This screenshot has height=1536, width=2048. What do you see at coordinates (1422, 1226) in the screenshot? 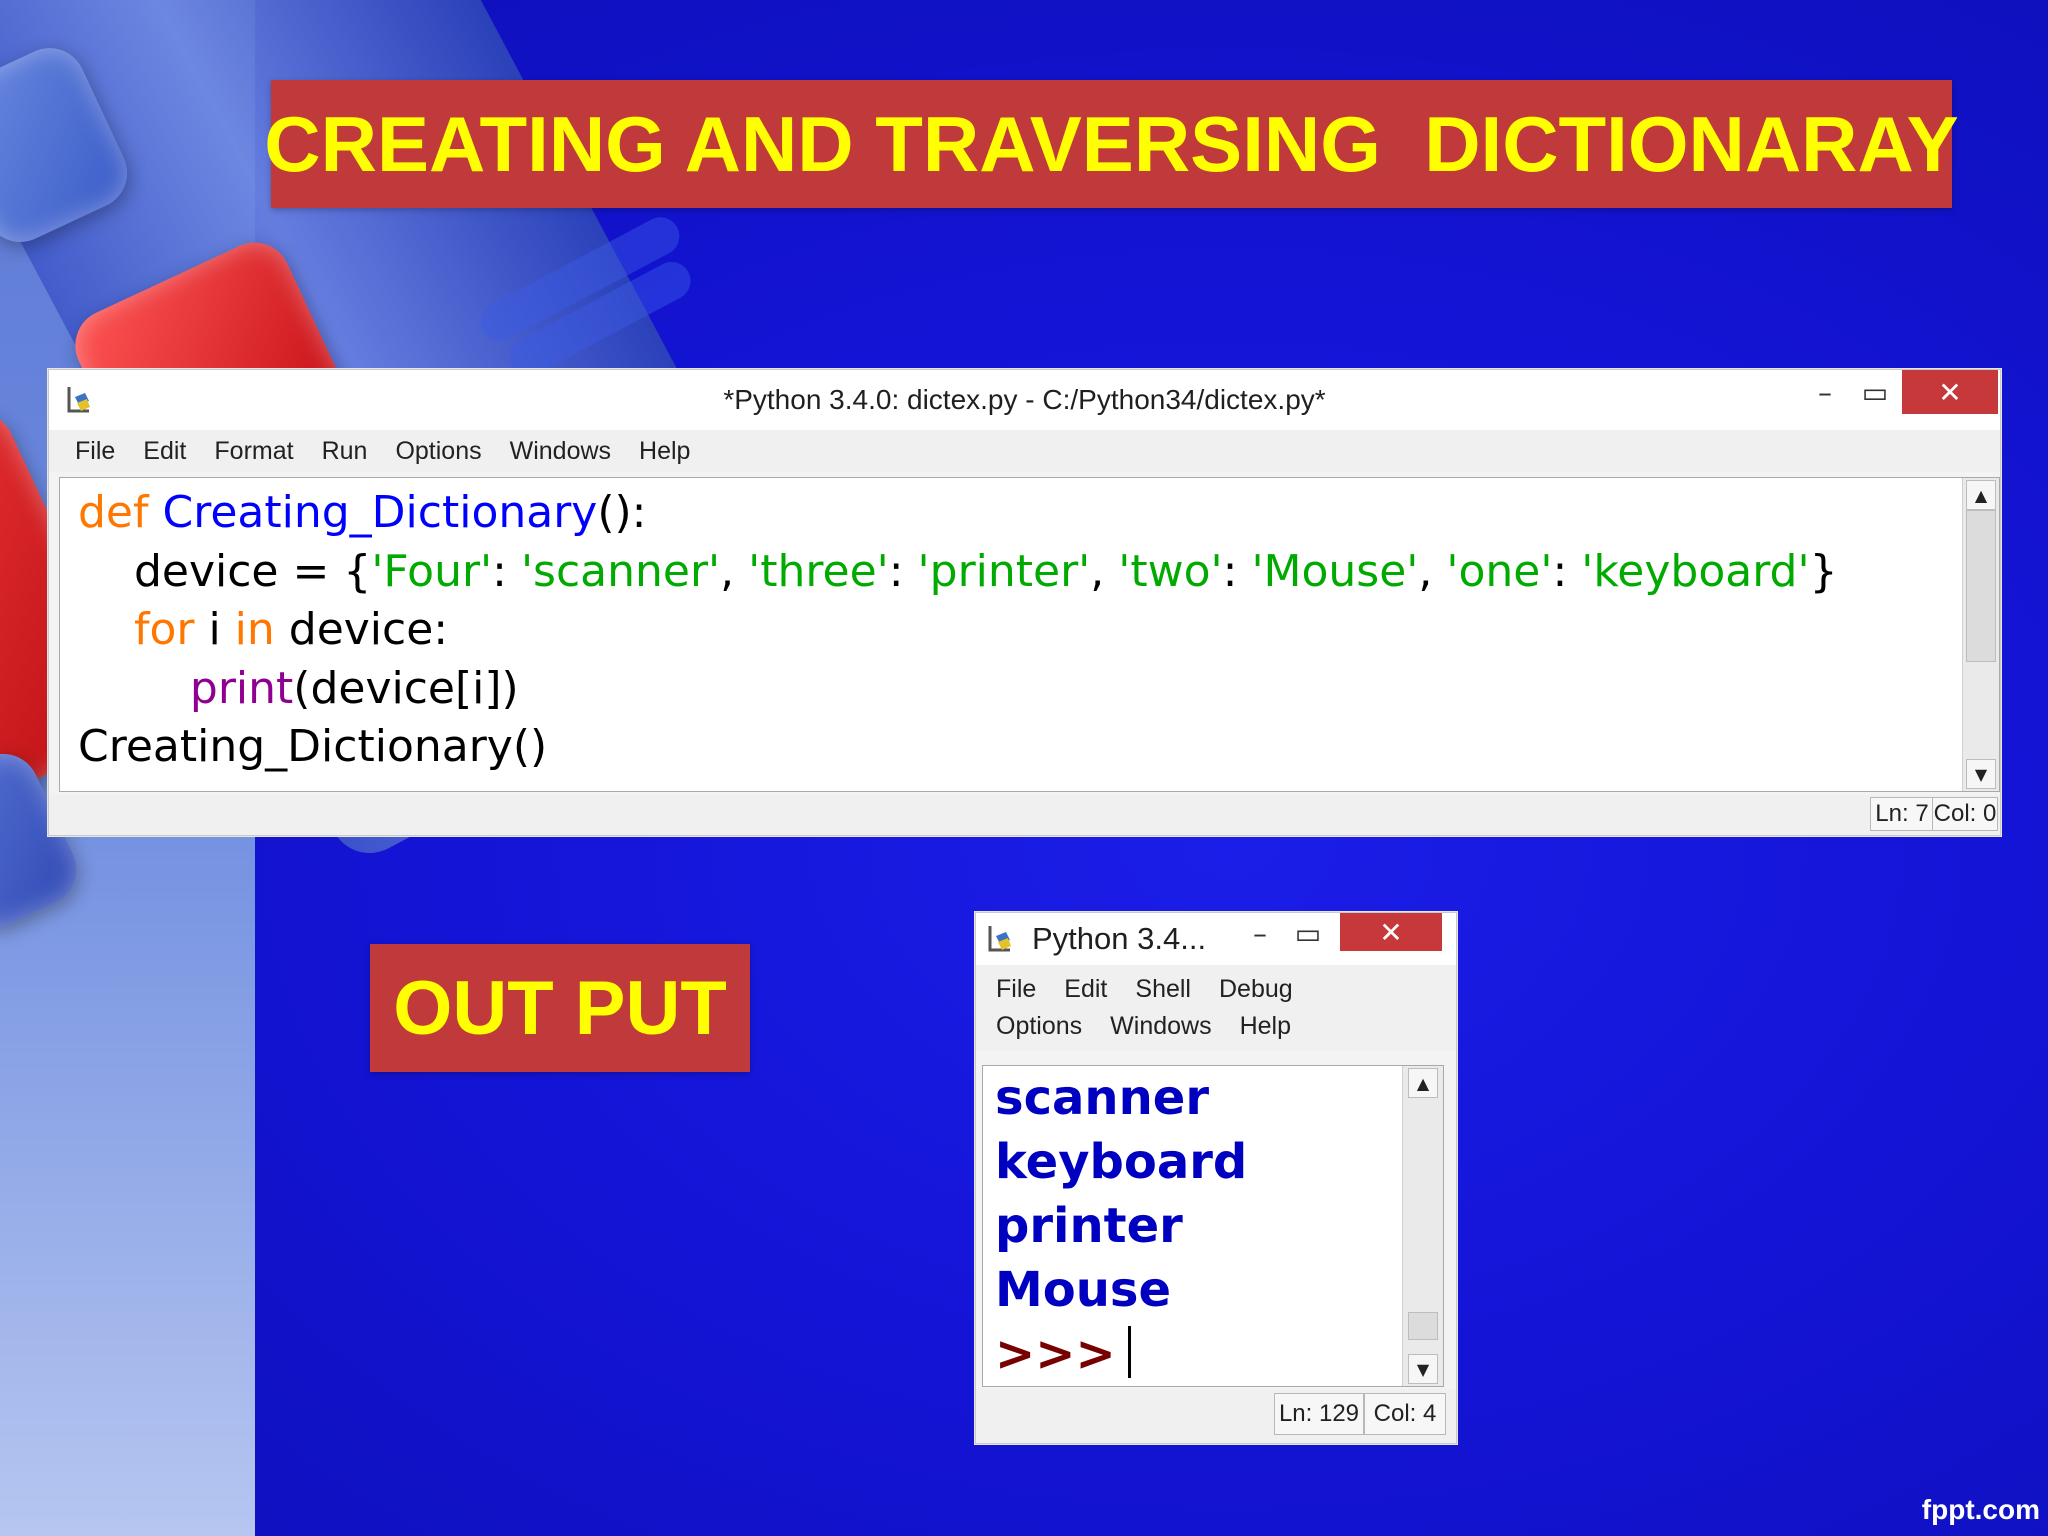
I see `shell-scrollbar: ▲ ▼` at bounding box center [1422, 1226].